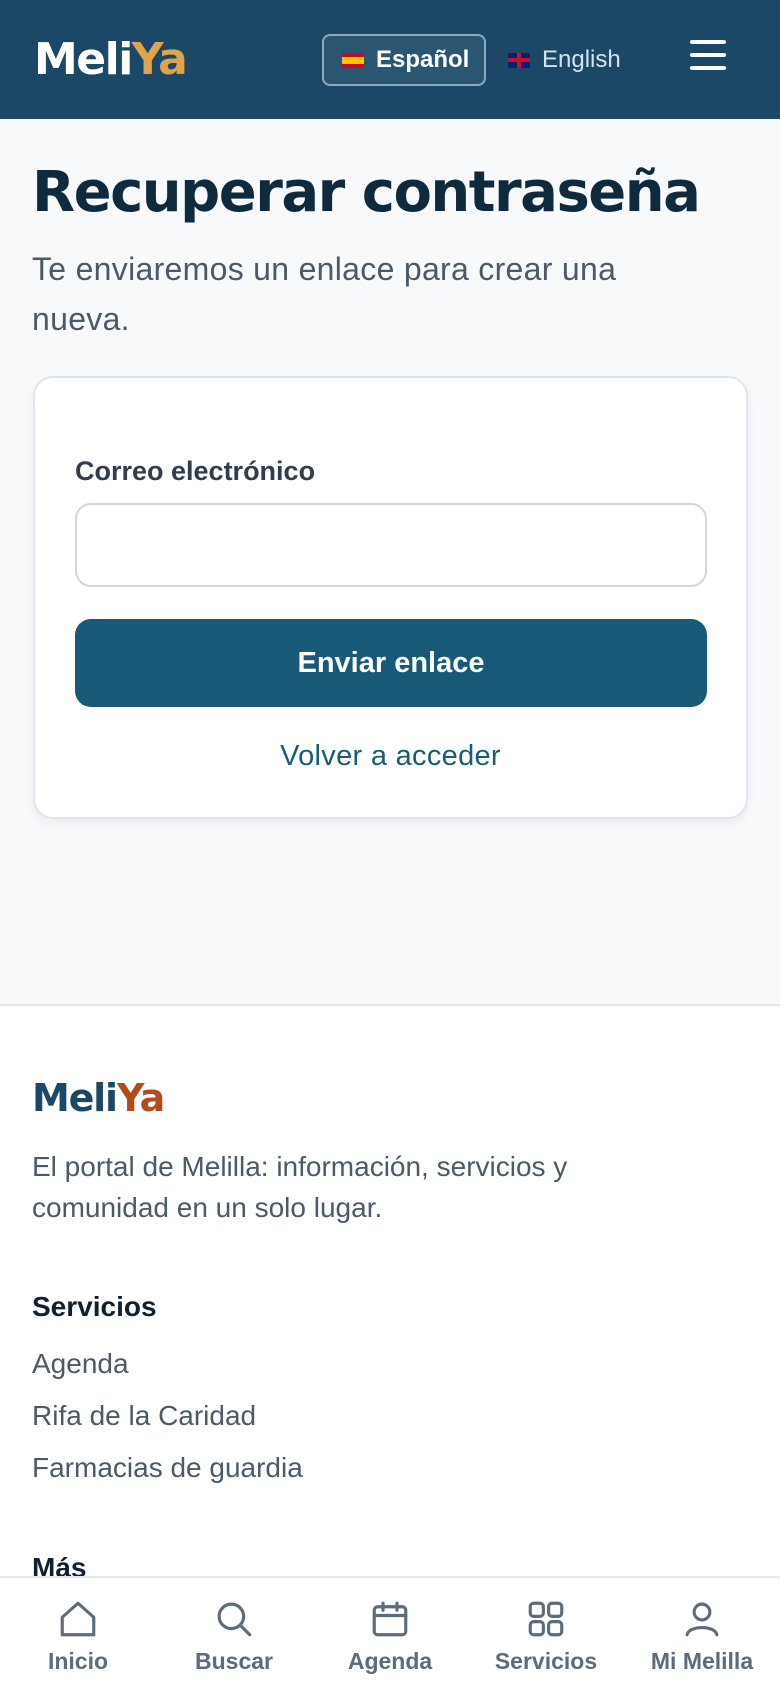  I want to click on language-english-button: English, so click(564, 60).